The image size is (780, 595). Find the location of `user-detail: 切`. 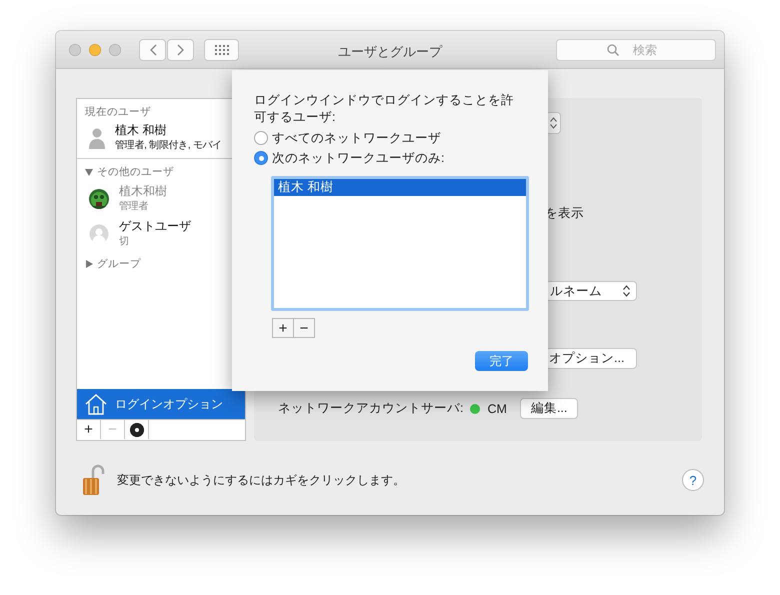

user-detail: 切 is located at coordinates (124, 241).